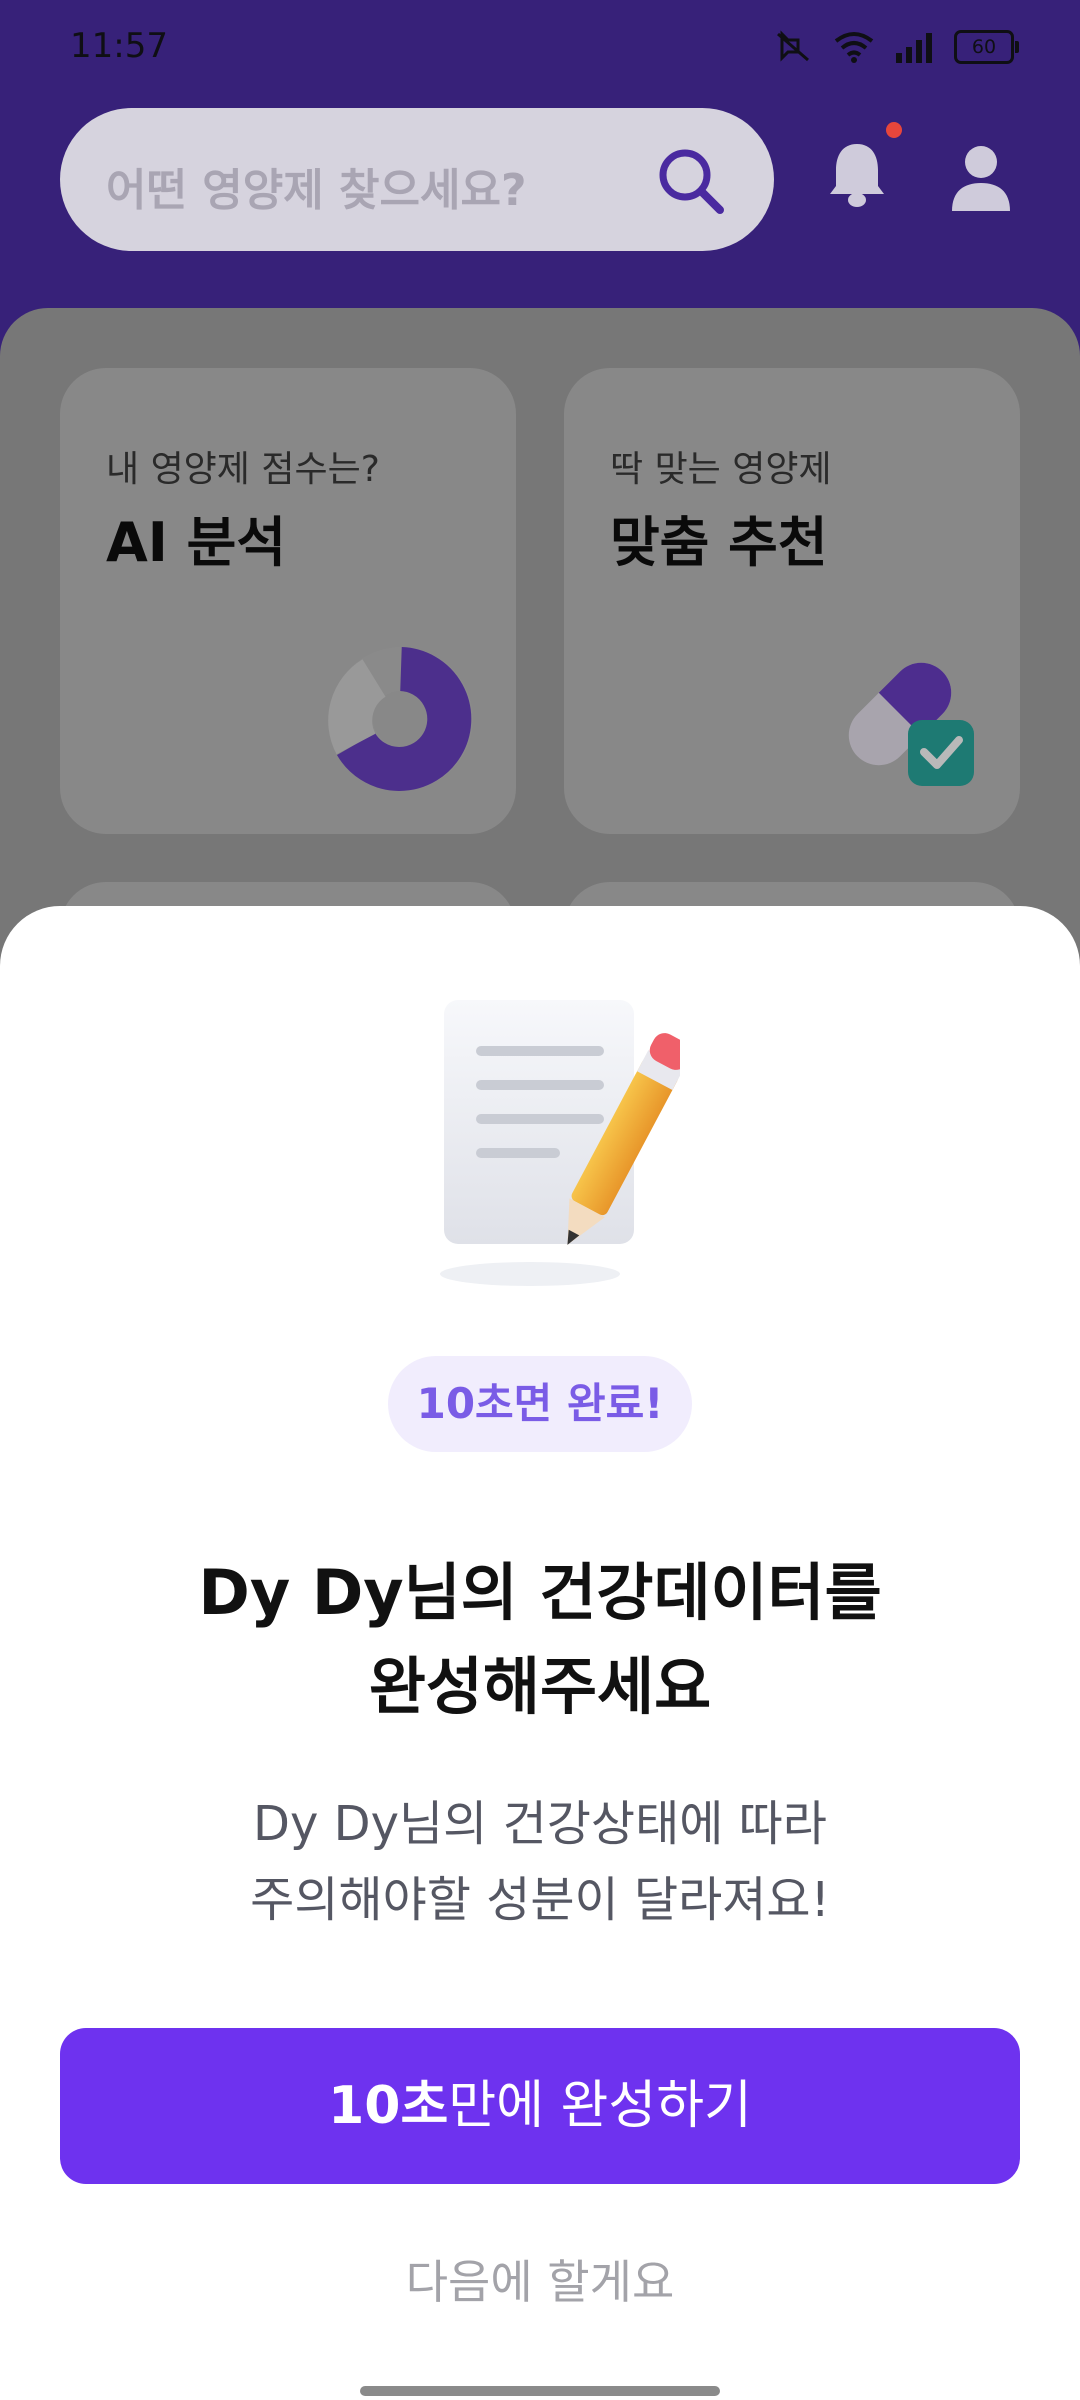 This screenshot has height=2400, width=1080. What do you see at coordinates (986, 47) in the screenshot?
I see `battery-icon: 60` at bounding box center [986, 47].